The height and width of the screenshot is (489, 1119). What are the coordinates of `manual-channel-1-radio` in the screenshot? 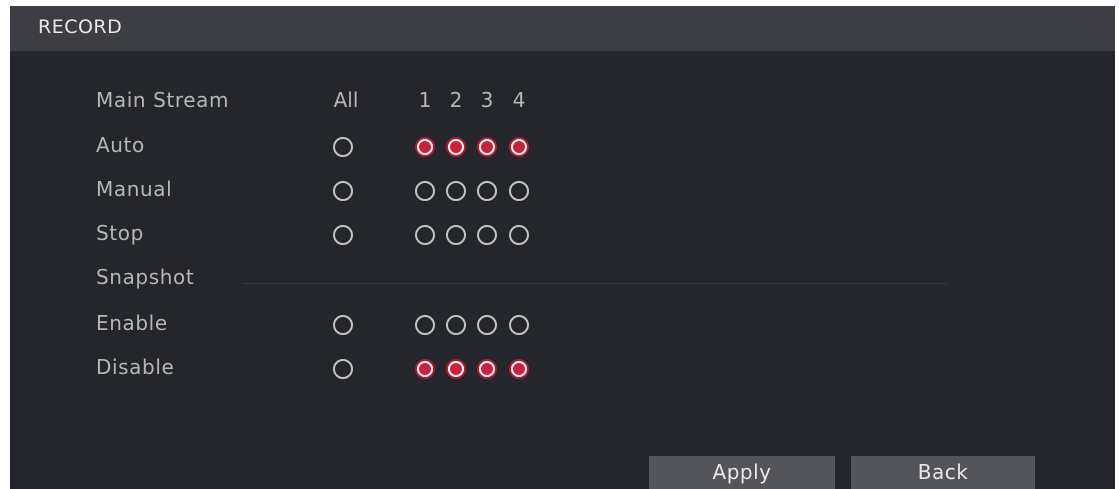 It's located at (425, 191).